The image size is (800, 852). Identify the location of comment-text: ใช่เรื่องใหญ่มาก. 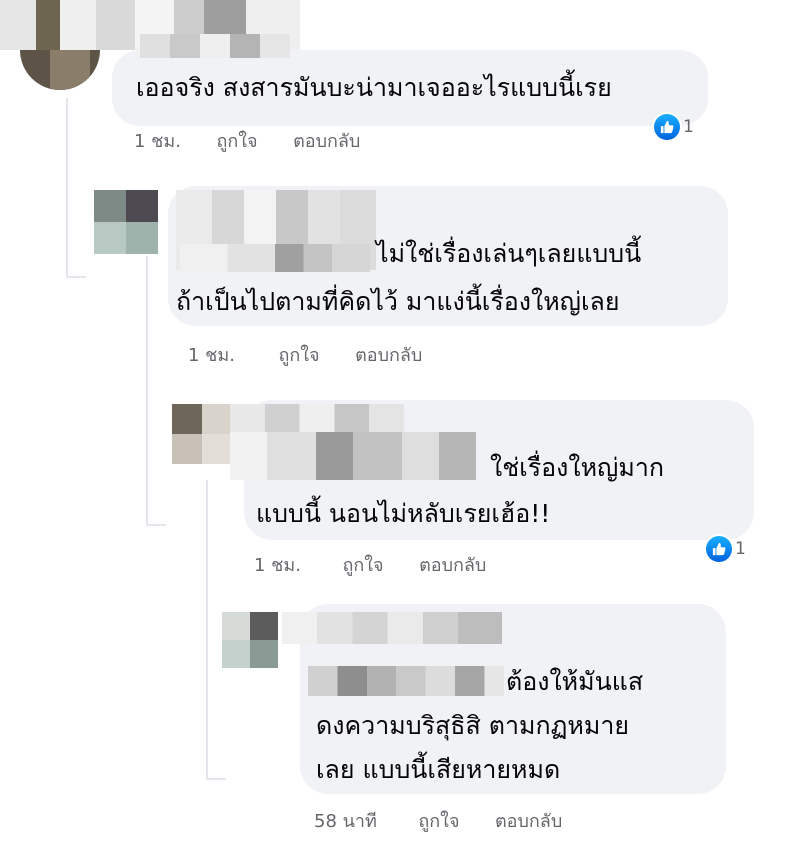
(577, 467).